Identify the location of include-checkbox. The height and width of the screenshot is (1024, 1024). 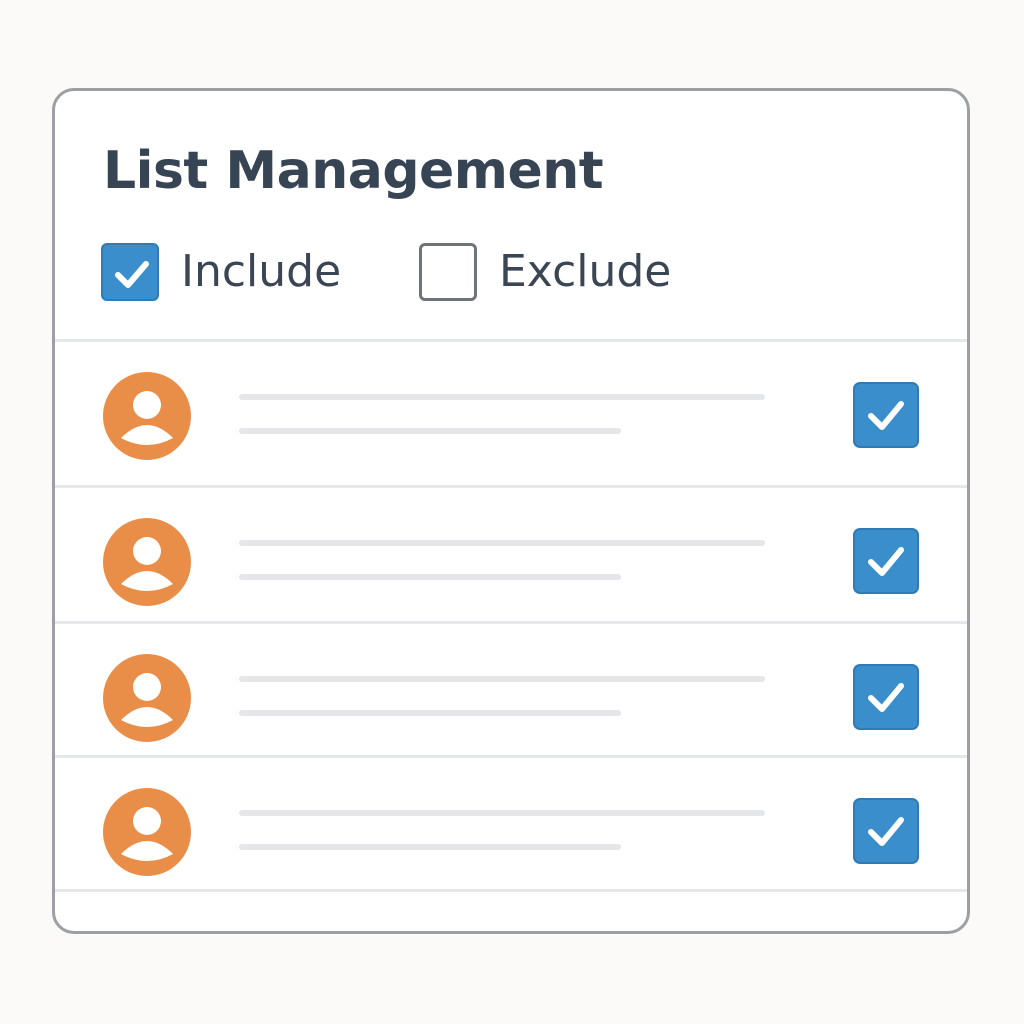
(130, 272).